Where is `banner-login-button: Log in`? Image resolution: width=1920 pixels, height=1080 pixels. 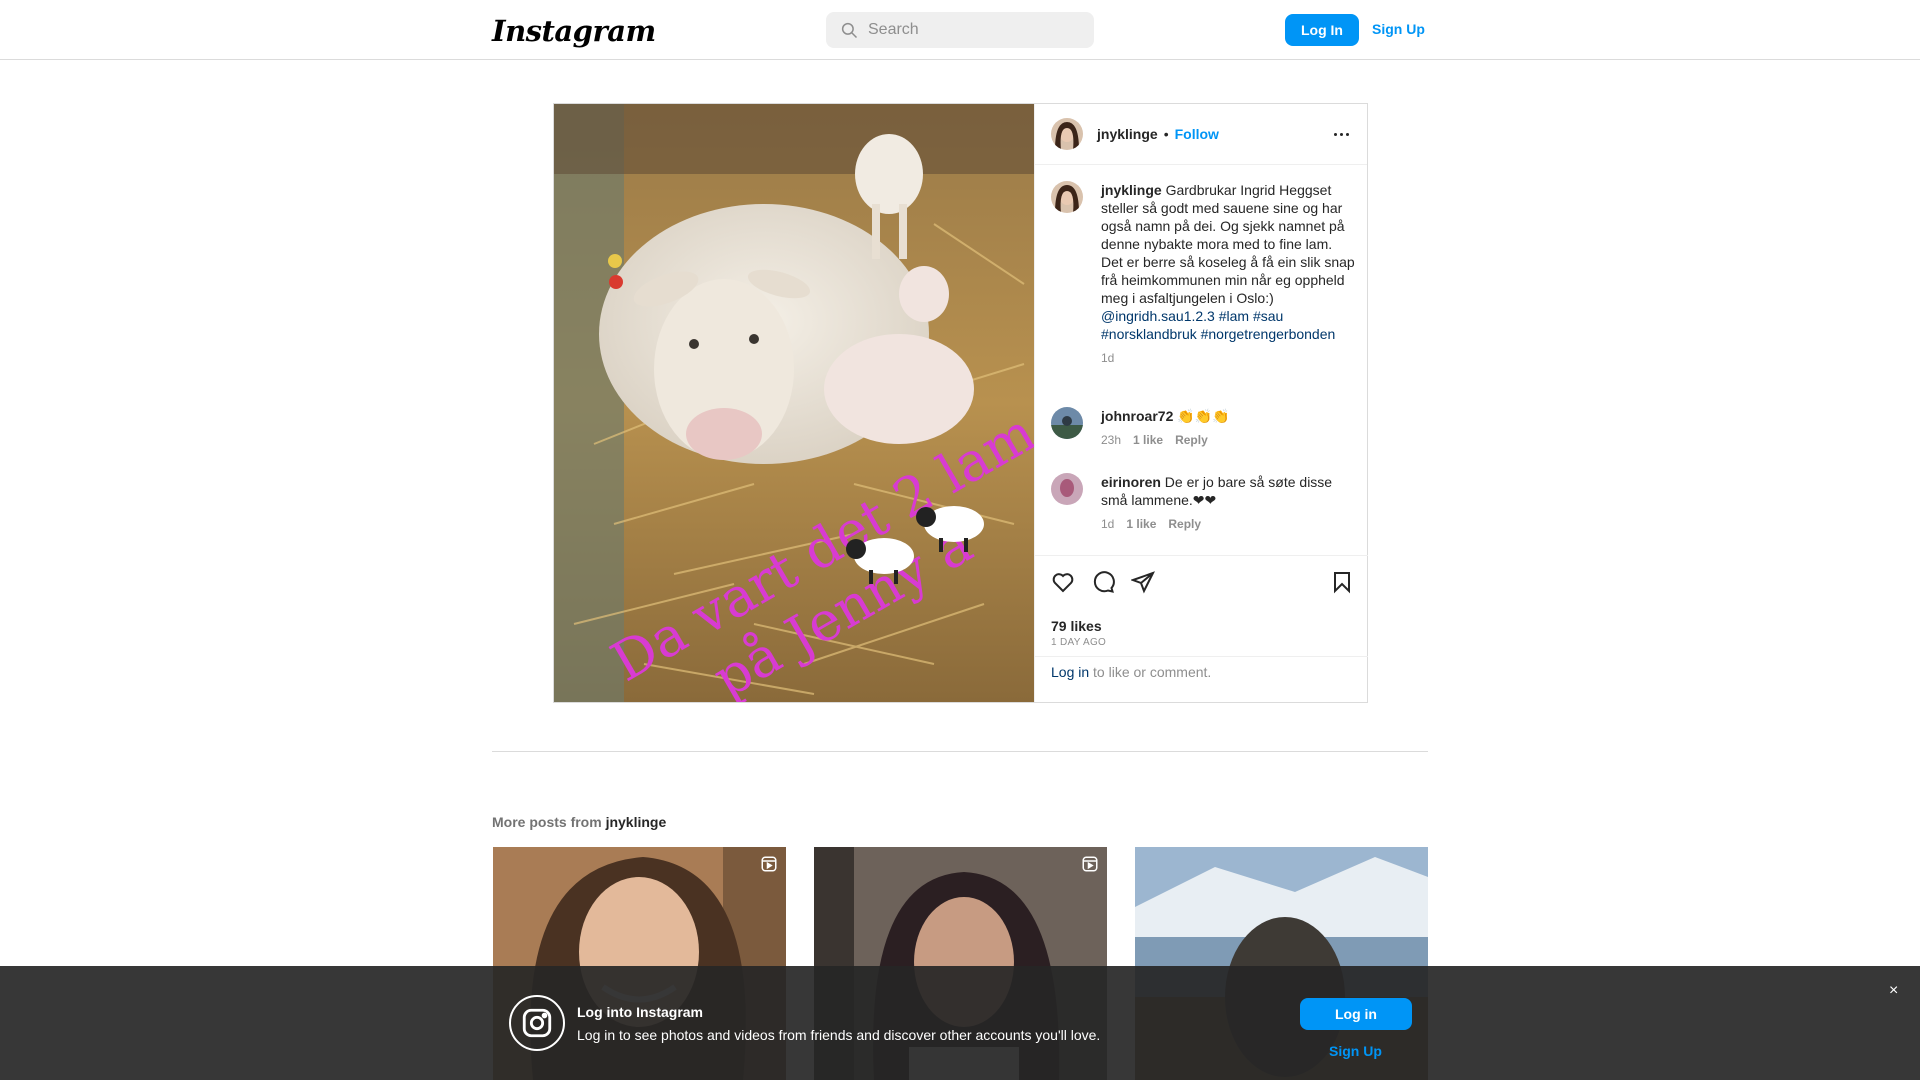
banner-login-button: Log in is located at coordinates (1356, 1014).